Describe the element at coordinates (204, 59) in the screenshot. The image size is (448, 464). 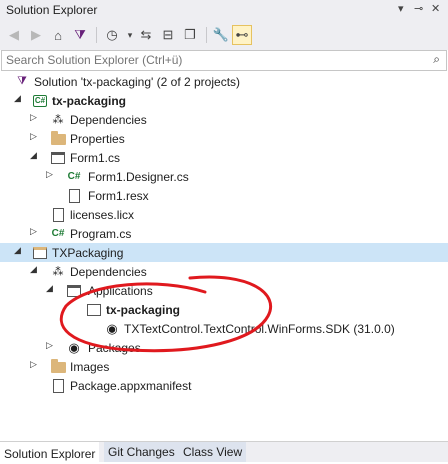
I see `search-input` at that location.